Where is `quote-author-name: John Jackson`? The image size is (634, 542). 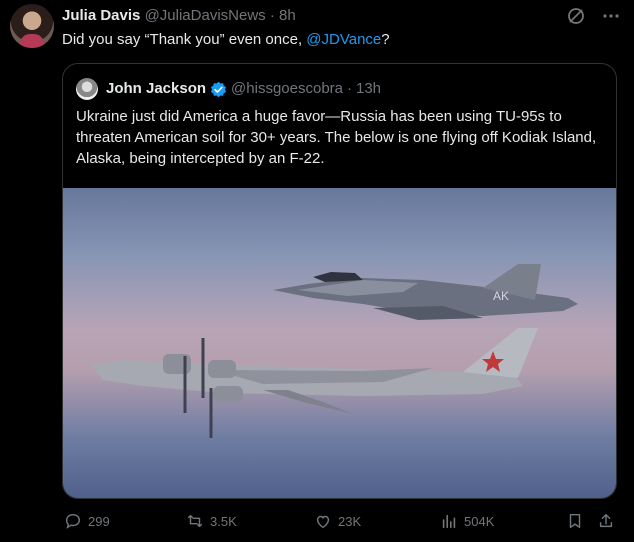 quote-author-name: John Jackson is located at coordinates (156, 89).